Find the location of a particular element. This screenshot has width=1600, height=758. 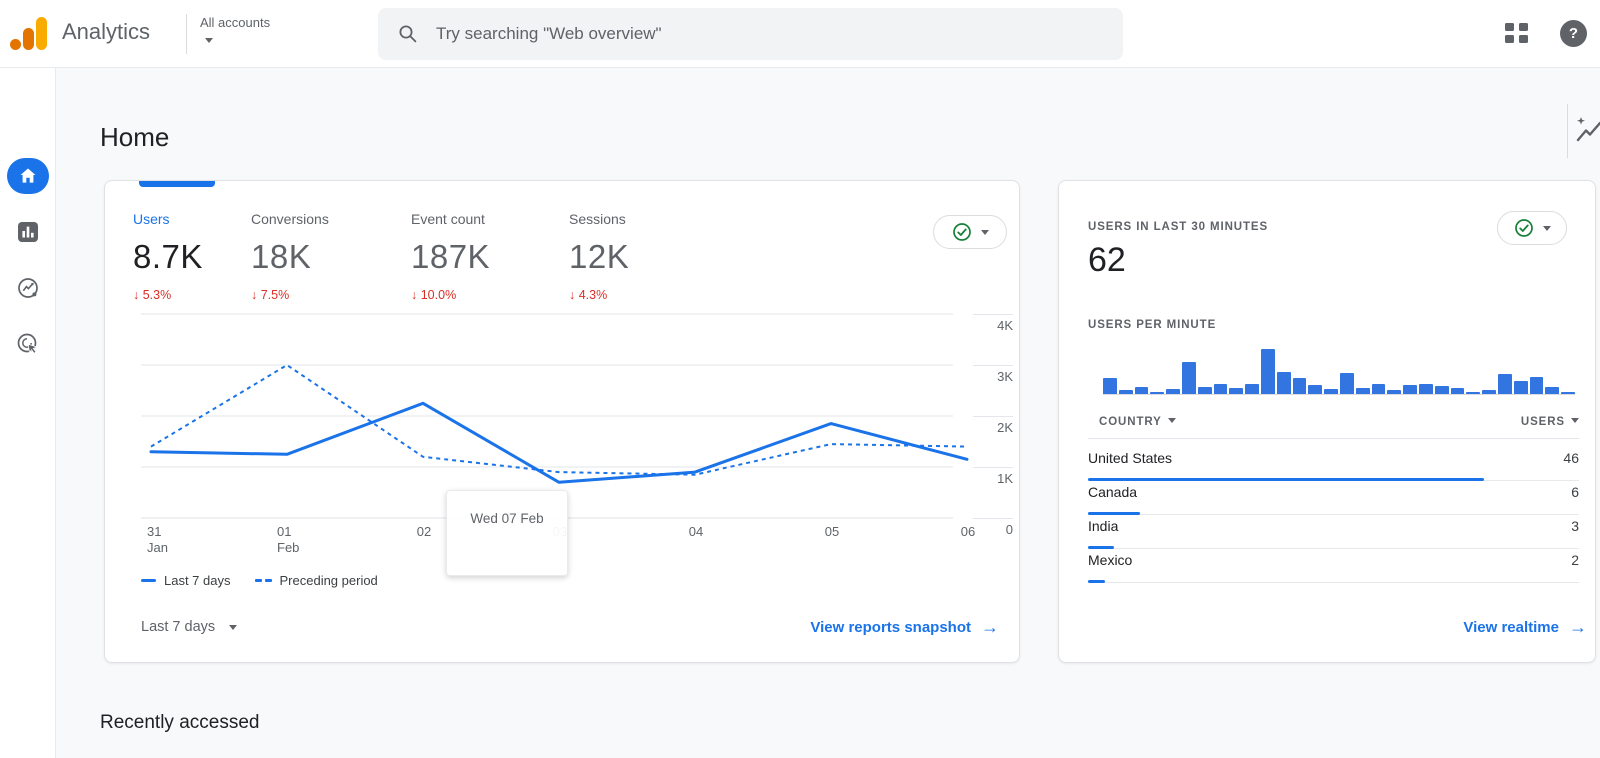

country-column-header: COUNTRY is located at coordinates (1137, 422).